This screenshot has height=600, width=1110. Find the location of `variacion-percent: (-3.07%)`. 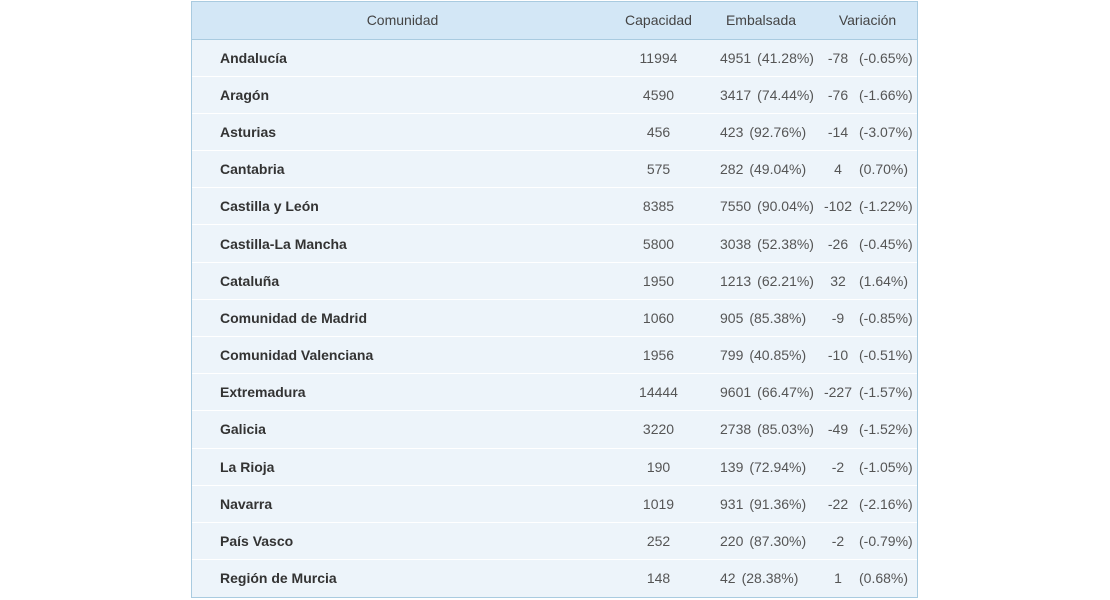

variacion-percent: (-3.07%) is located at coordinates (886, 131).